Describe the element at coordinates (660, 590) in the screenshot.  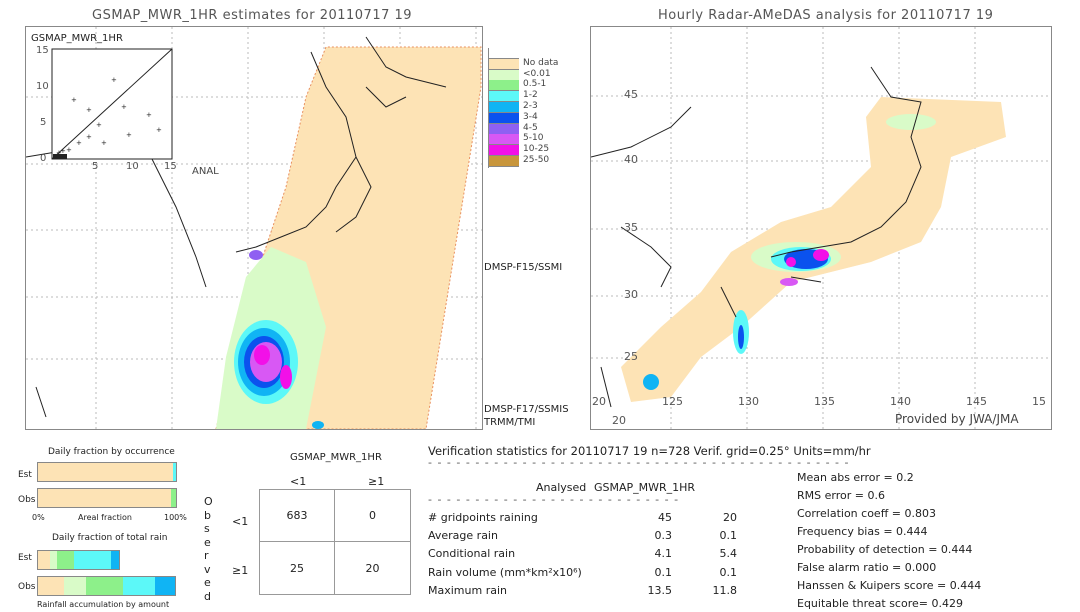
I see `stats-value-analysed: 13.5` at that location.